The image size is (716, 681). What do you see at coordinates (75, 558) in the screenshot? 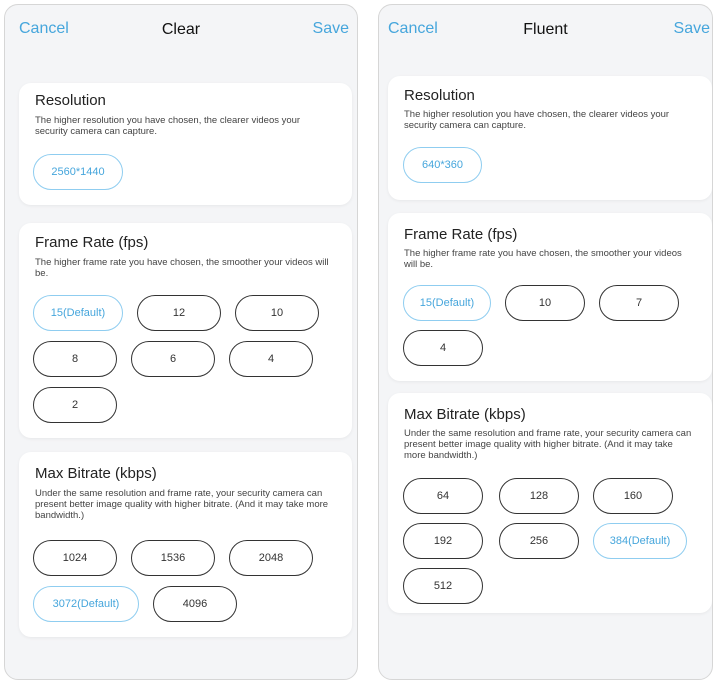
I see `bitrate-option-1024: 1024` at bounding box center [75, 558].